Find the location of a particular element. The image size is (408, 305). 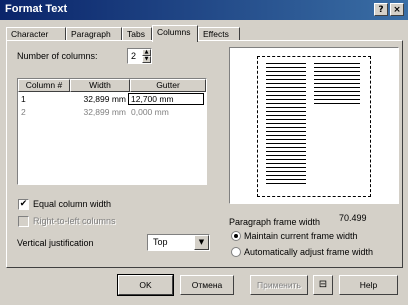

number-of-columns-spinner: 2 ▲ ▼ is located at coordinates (139, 56).